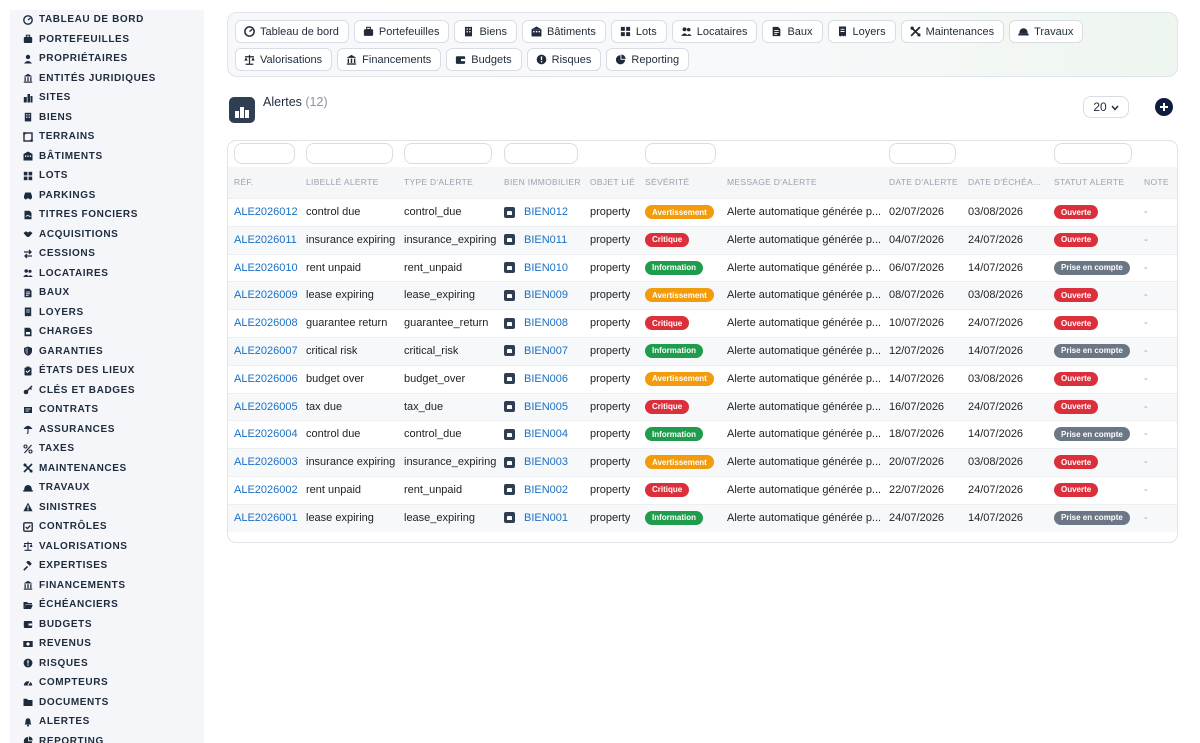  Describe the element at coordinates (952, 31) in the screenshot. I see `tab-tools: Maintenances` at that location.